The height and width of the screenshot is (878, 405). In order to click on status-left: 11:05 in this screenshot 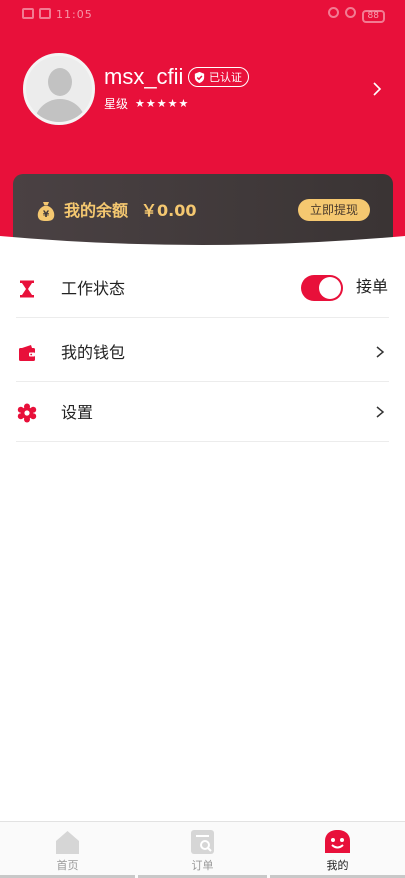, I will do `click(57, 14)`.